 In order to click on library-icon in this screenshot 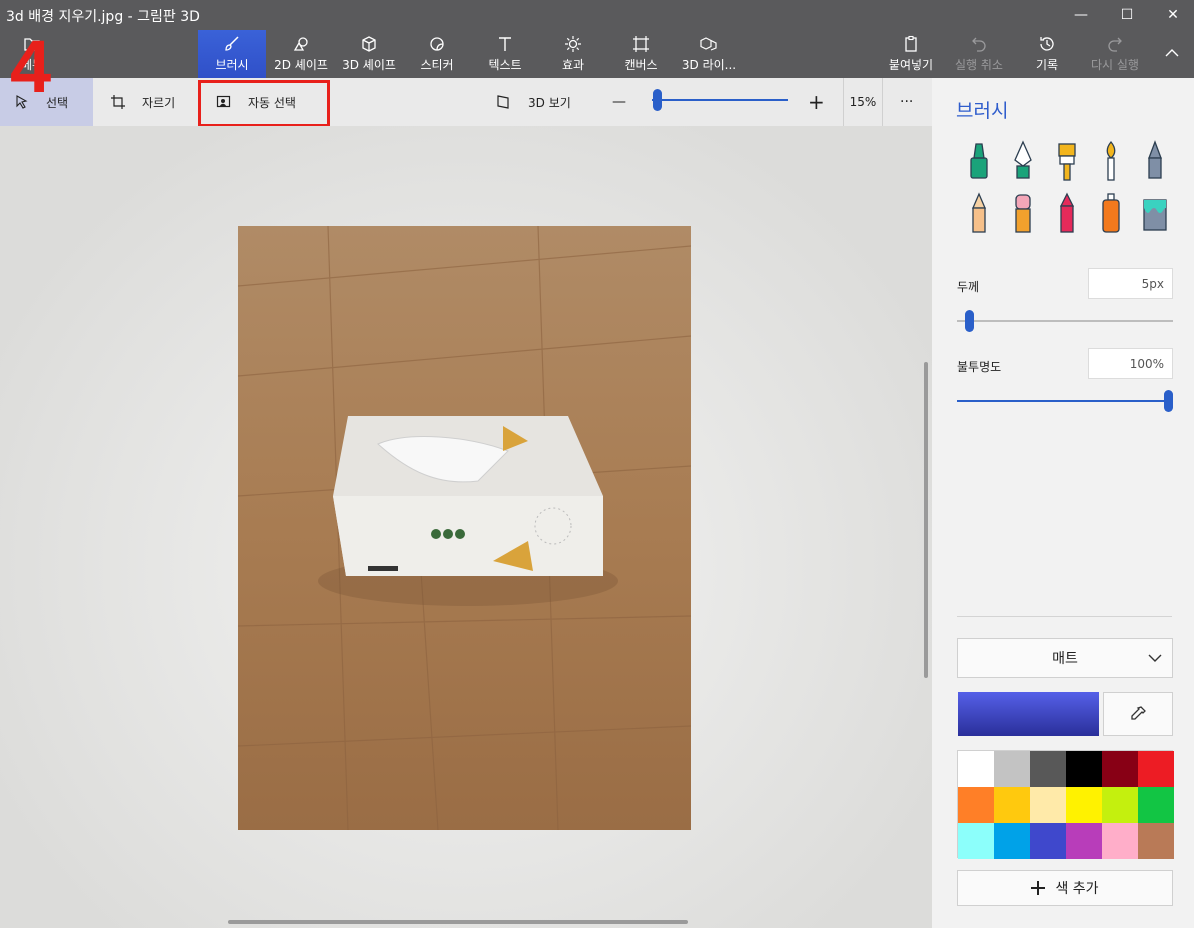, I will do `click(708, 44)`.